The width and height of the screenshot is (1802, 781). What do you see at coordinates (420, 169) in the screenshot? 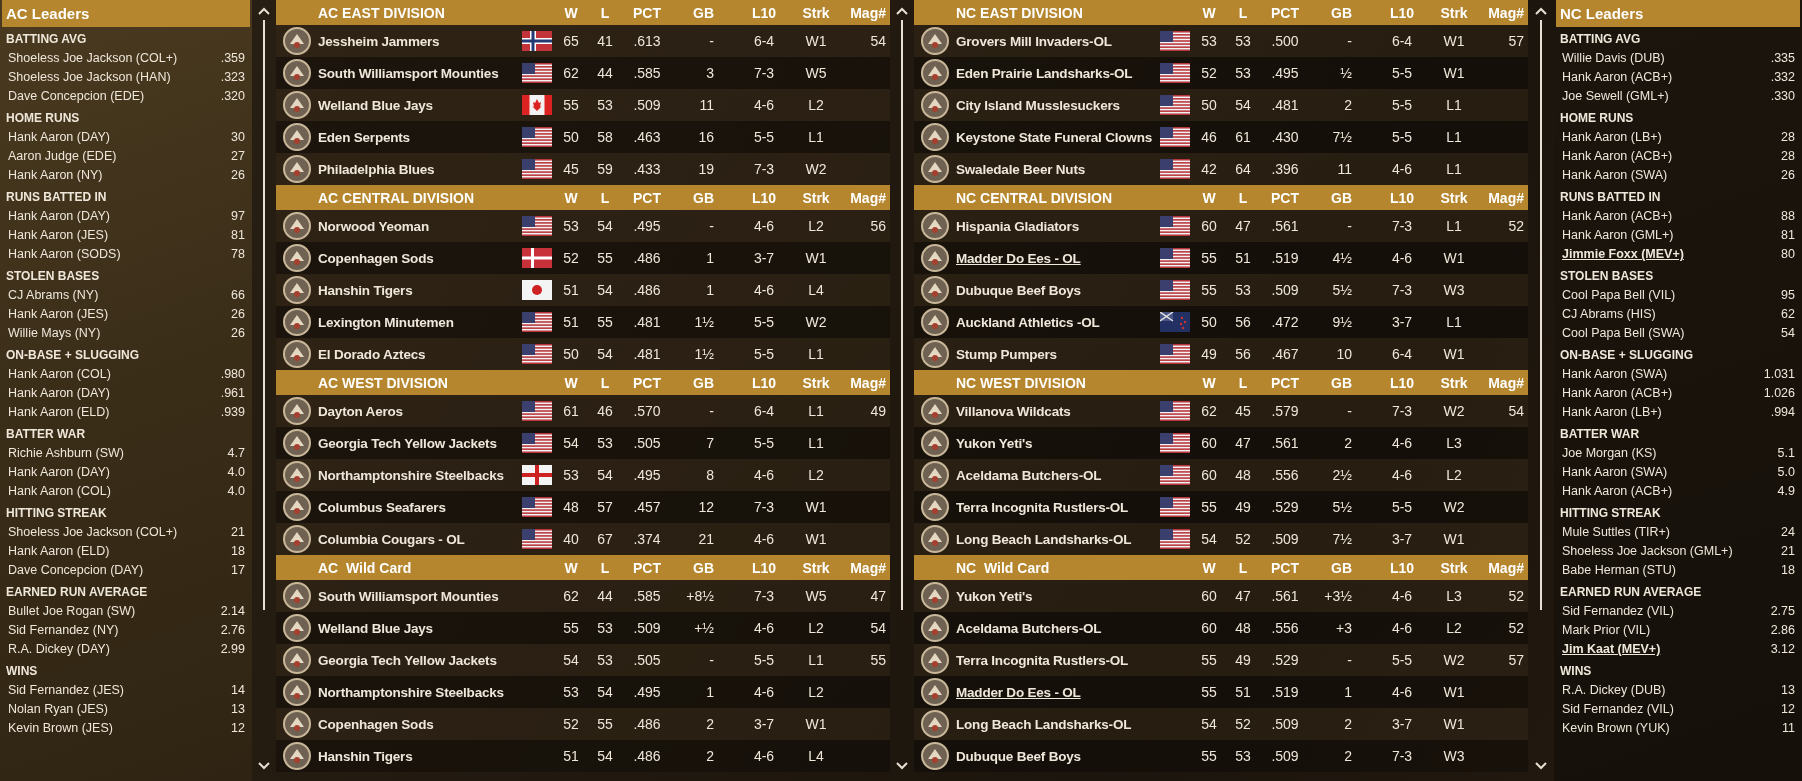
I see `team-name: Philadelphia Blues` at bounding box center [420, 169].